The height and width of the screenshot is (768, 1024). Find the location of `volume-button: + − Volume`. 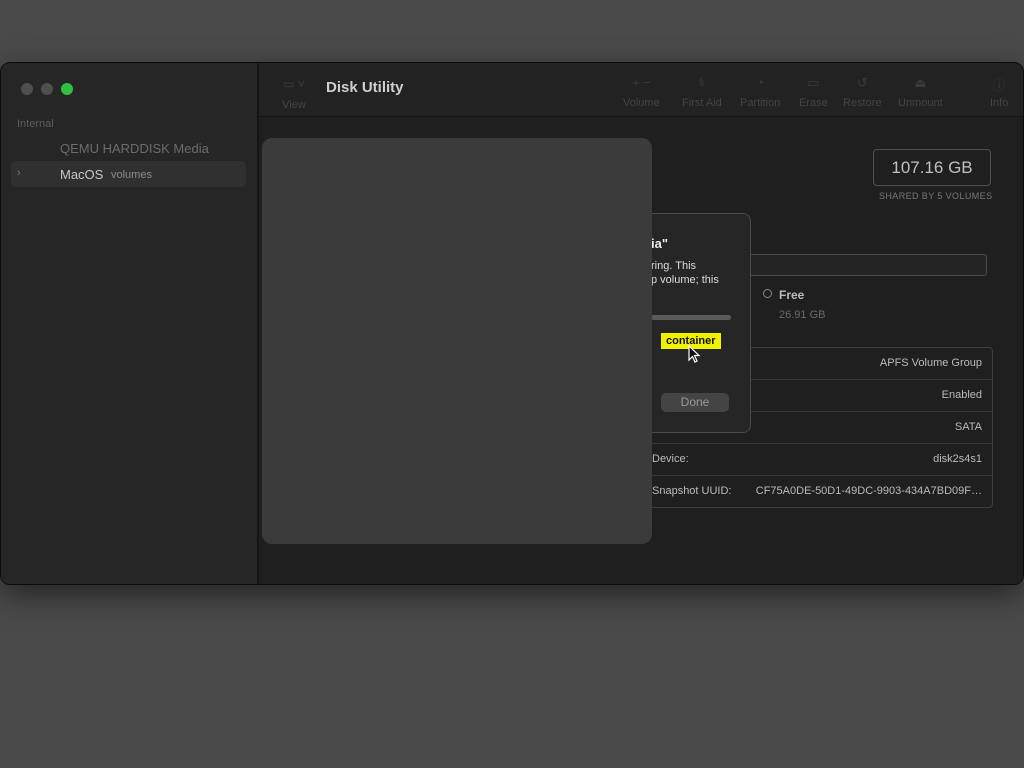

volume-button: + − Volume is located at coordinates (641, 92).